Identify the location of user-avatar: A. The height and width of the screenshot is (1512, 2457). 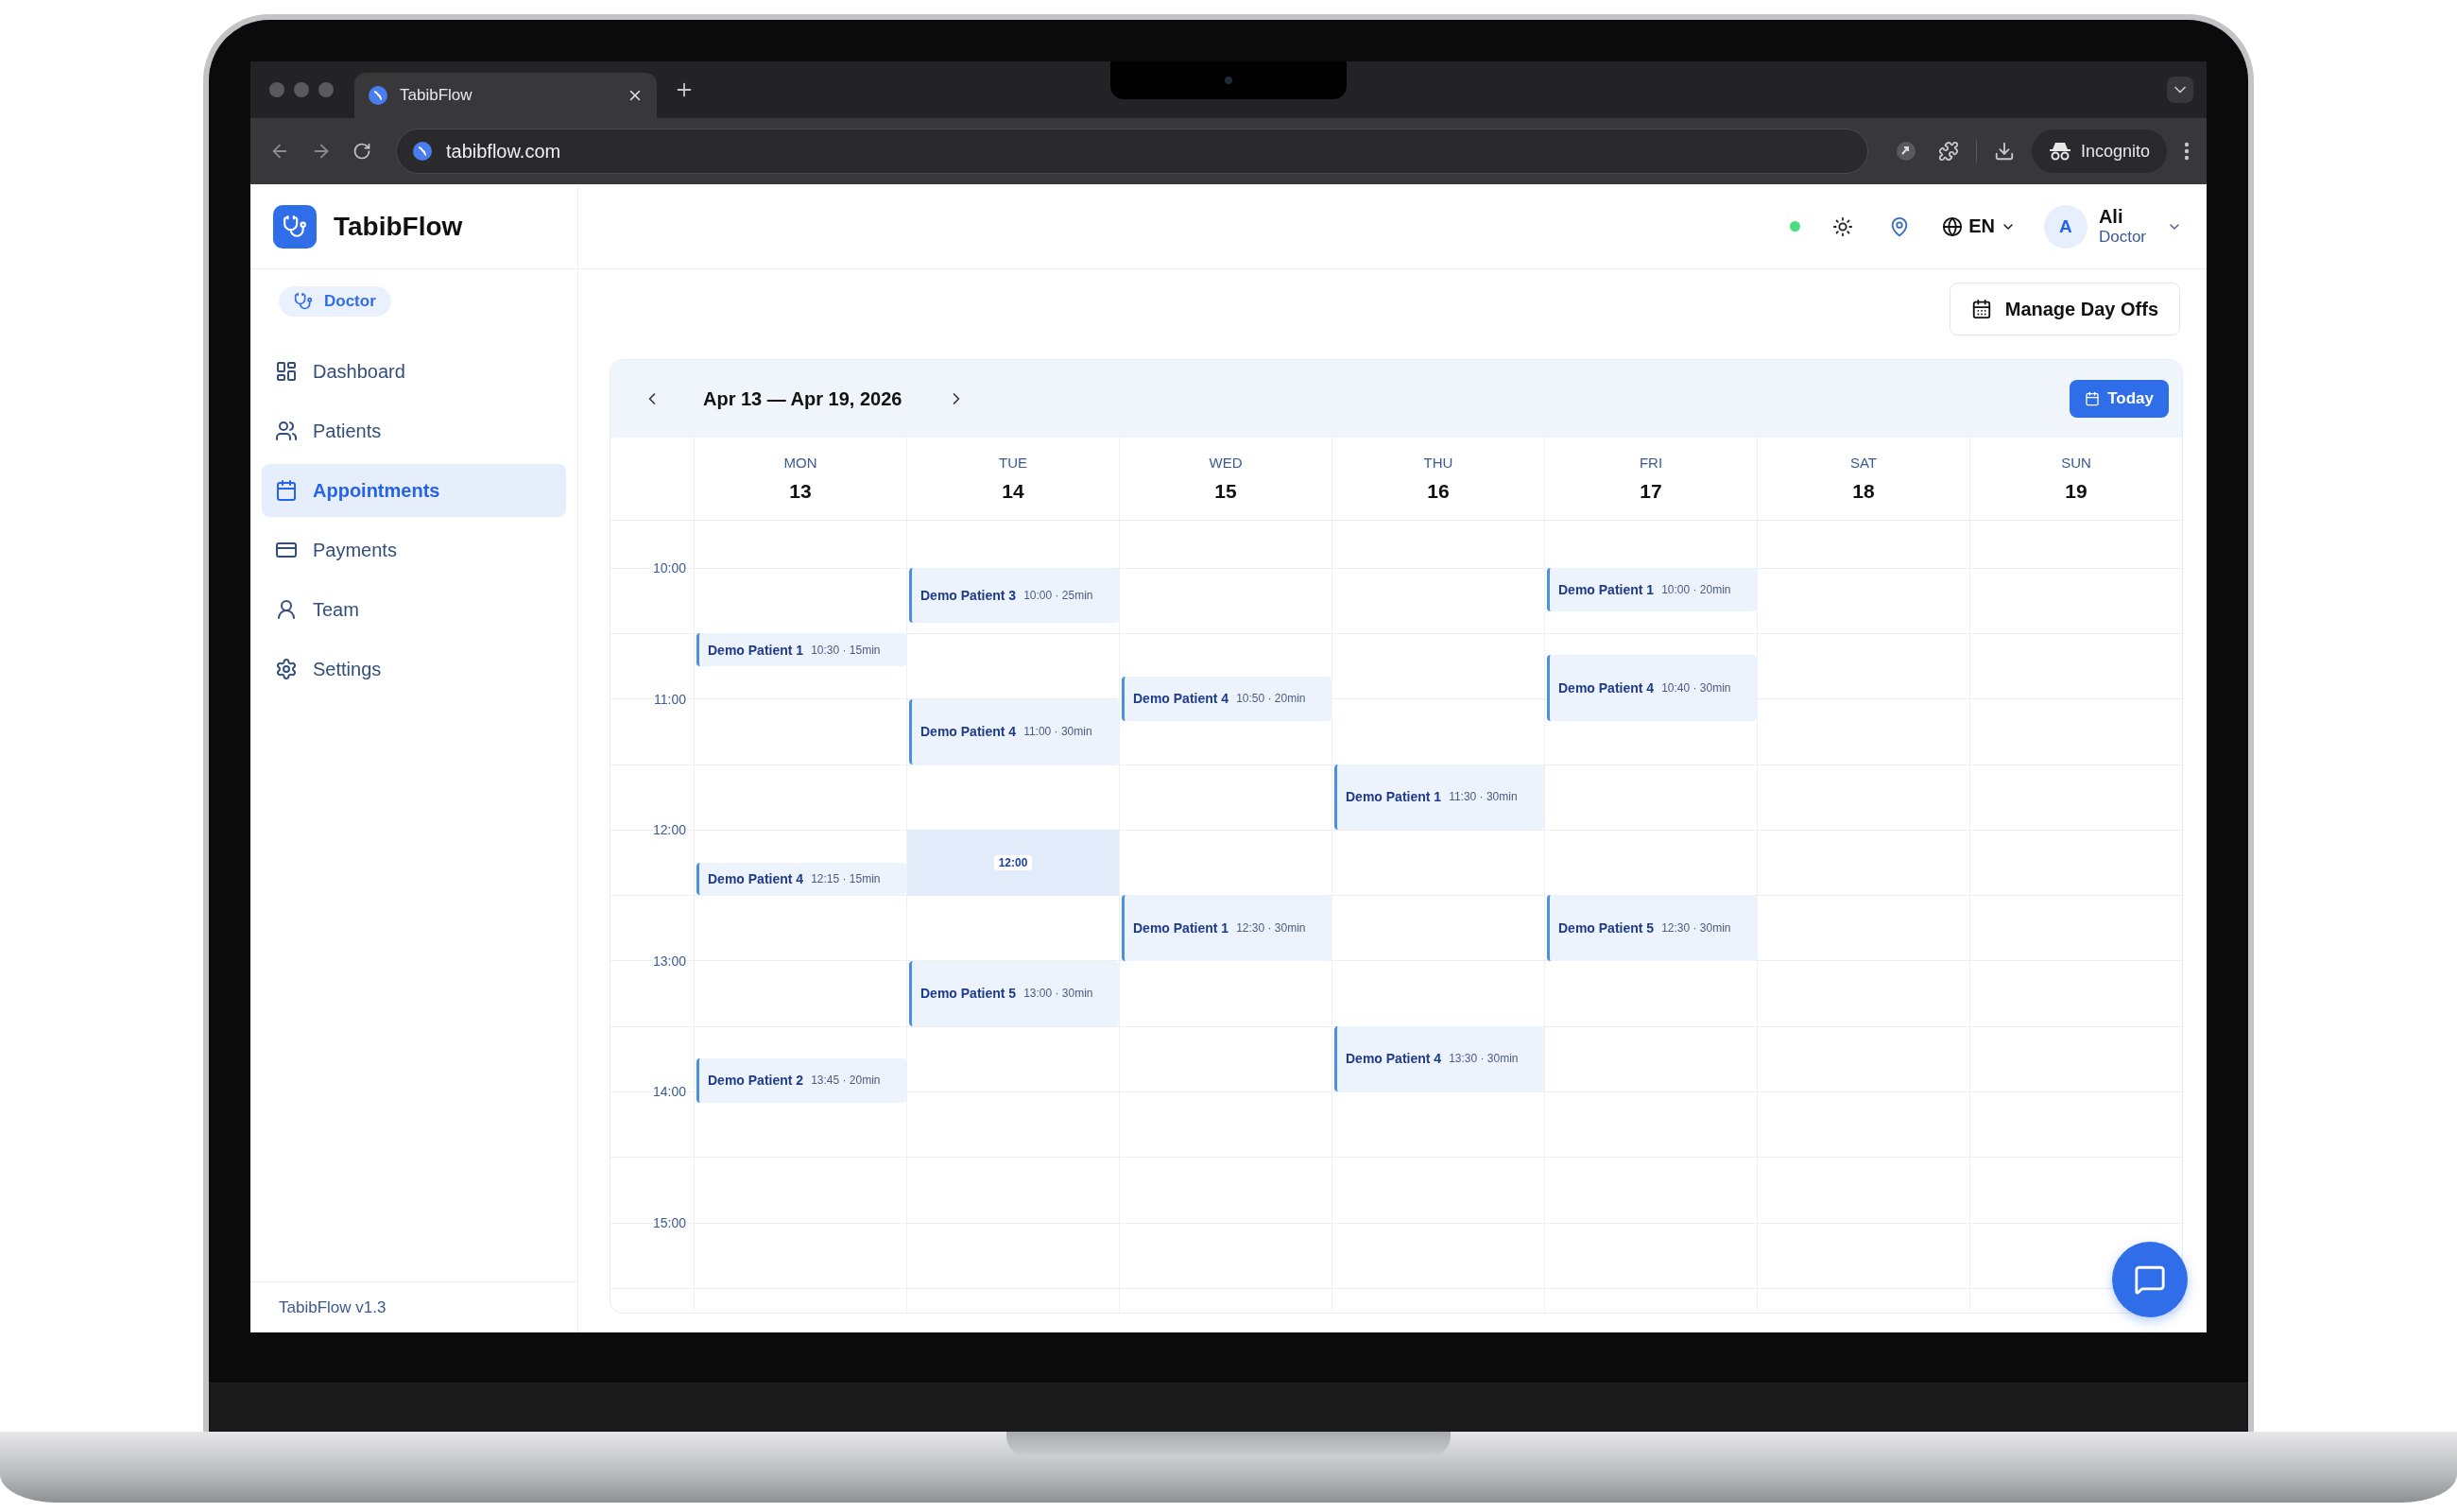
(2065, 226).